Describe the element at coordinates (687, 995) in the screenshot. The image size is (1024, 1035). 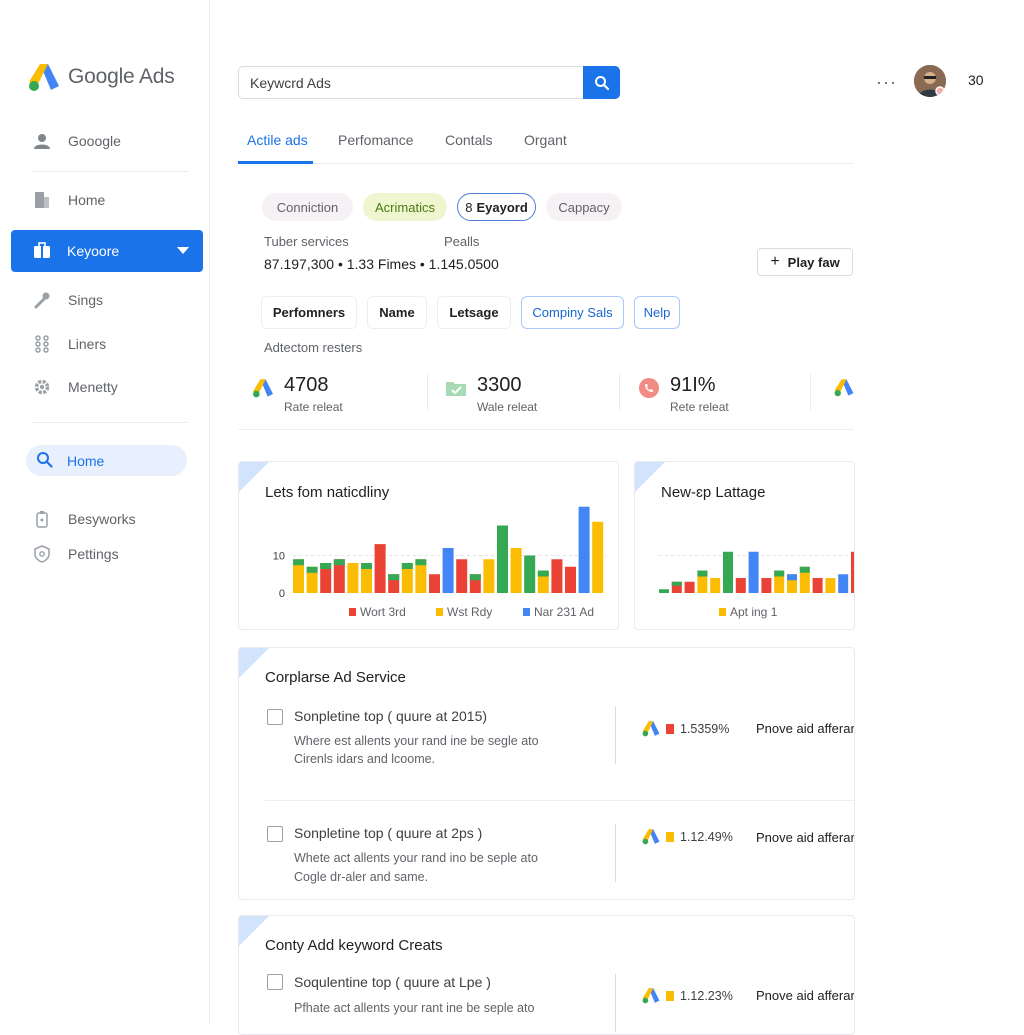
I see `item-metric: 1.12.23%` at that location.